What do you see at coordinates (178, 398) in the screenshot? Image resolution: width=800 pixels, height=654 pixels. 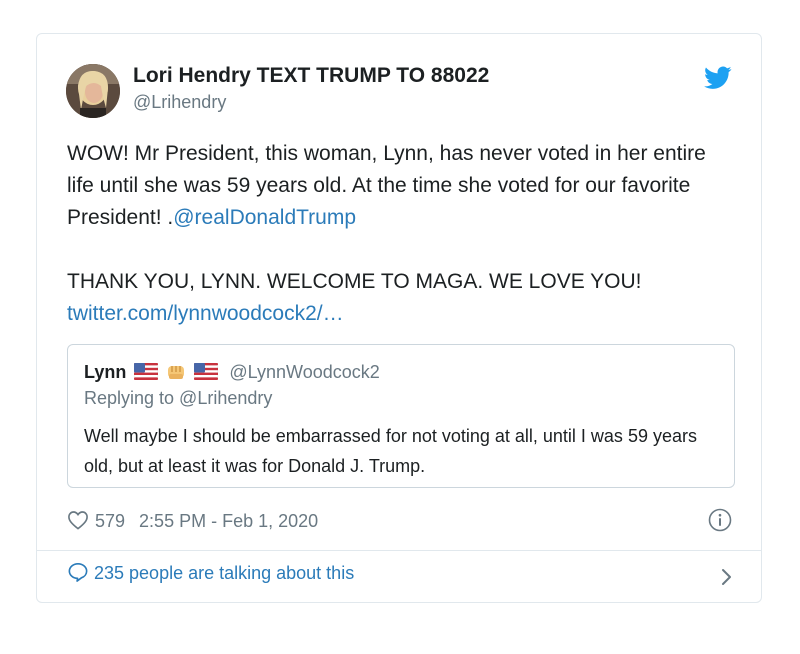 I see `quoted-replying-to: Replying to @Lrihendry` at bounding box center [178, 398].